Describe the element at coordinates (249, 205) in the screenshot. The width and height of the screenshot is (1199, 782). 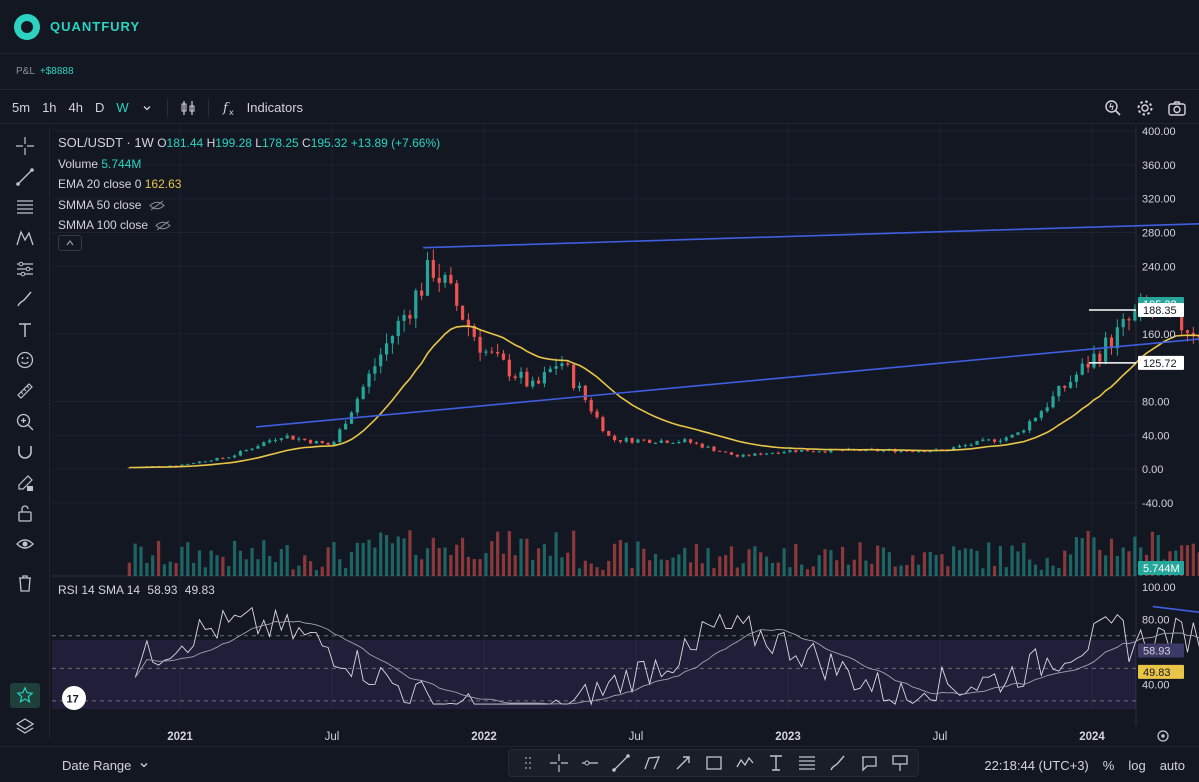
I see `smma50-legend: SMMA 50 close` at that location.